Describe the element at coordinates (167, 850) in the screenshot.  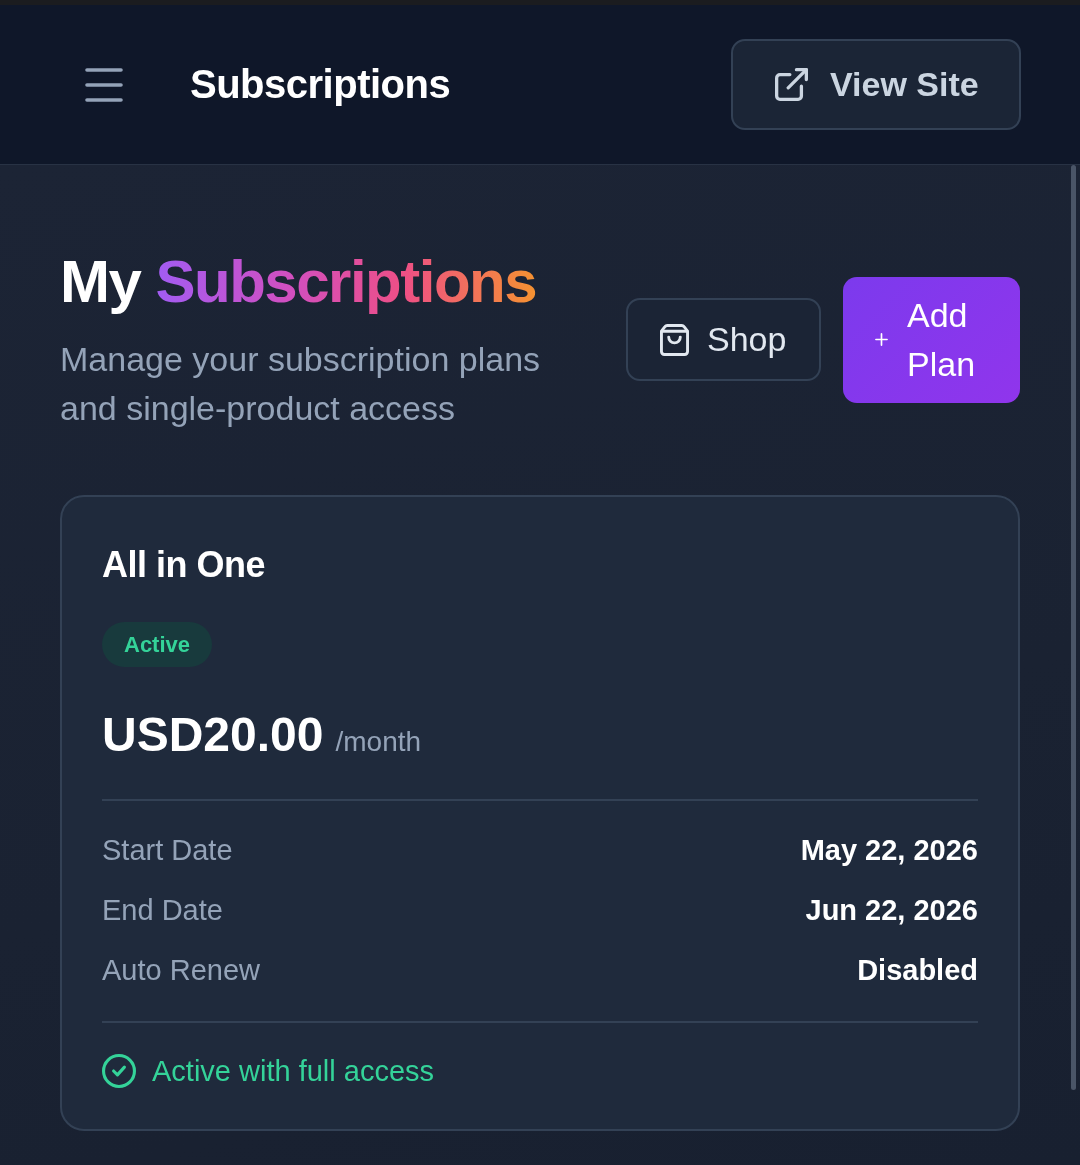
I see `detail-label: Start Date` at that location.